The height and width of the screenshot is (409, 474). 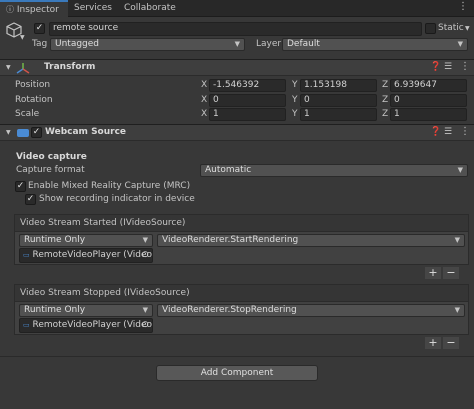 What do you see at coordinates (428, 100) in the screenshot?
I see `rotation-z-input: 0` at bounding box center [428, 100].